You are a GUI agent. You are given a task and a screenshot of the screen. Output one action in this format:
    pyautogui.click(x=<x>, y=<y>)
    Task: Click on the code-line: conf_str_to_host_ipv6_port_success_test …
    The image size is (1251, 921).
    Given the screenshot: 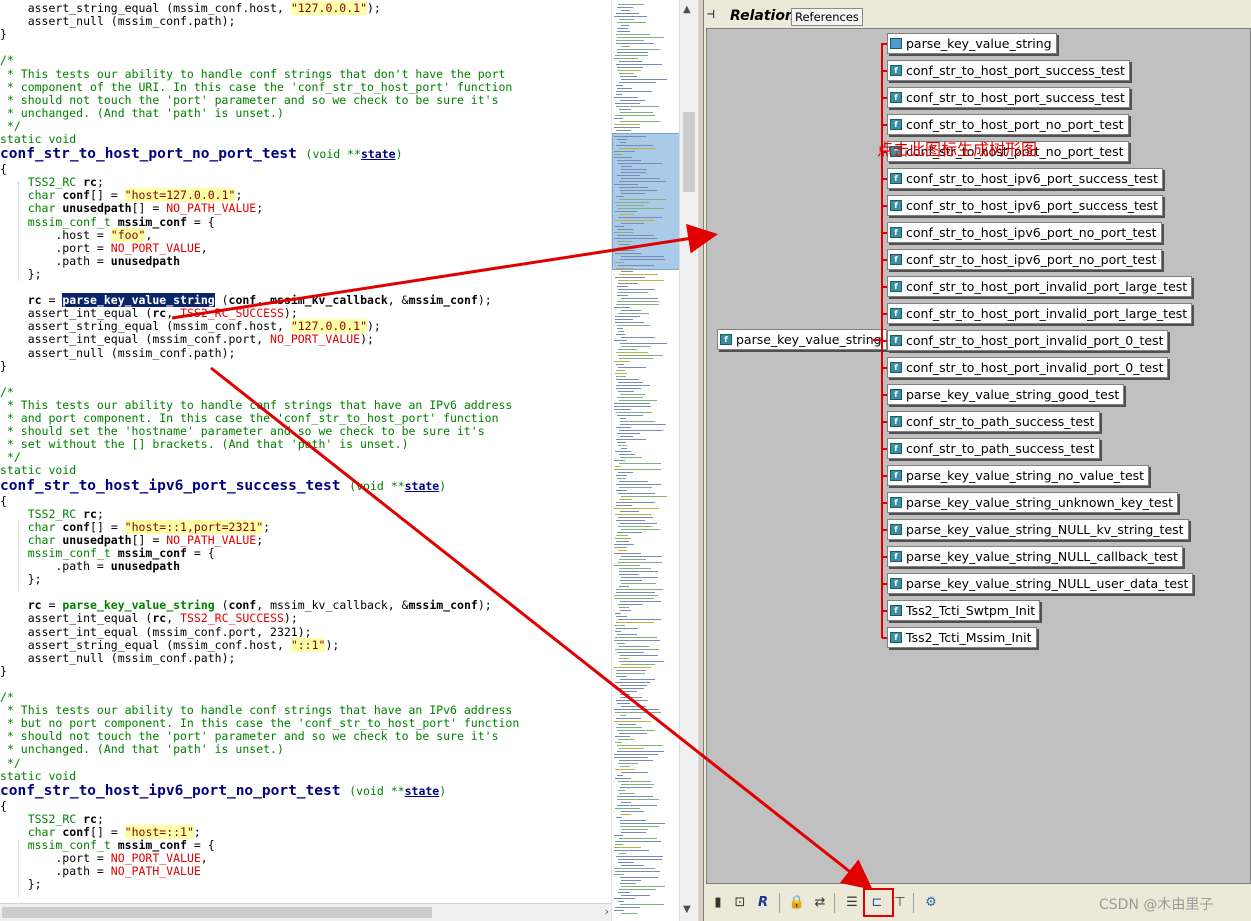 What is the action you would take?
    pyautogui.click(x=223, y=486)
    